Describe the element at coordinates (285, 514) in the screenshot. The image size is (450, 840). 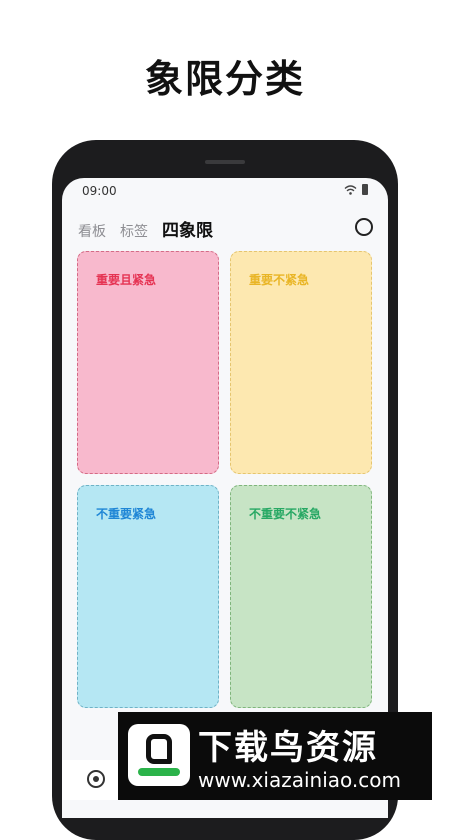
I see `quadrant-label: 不重要不紧急` at that location.